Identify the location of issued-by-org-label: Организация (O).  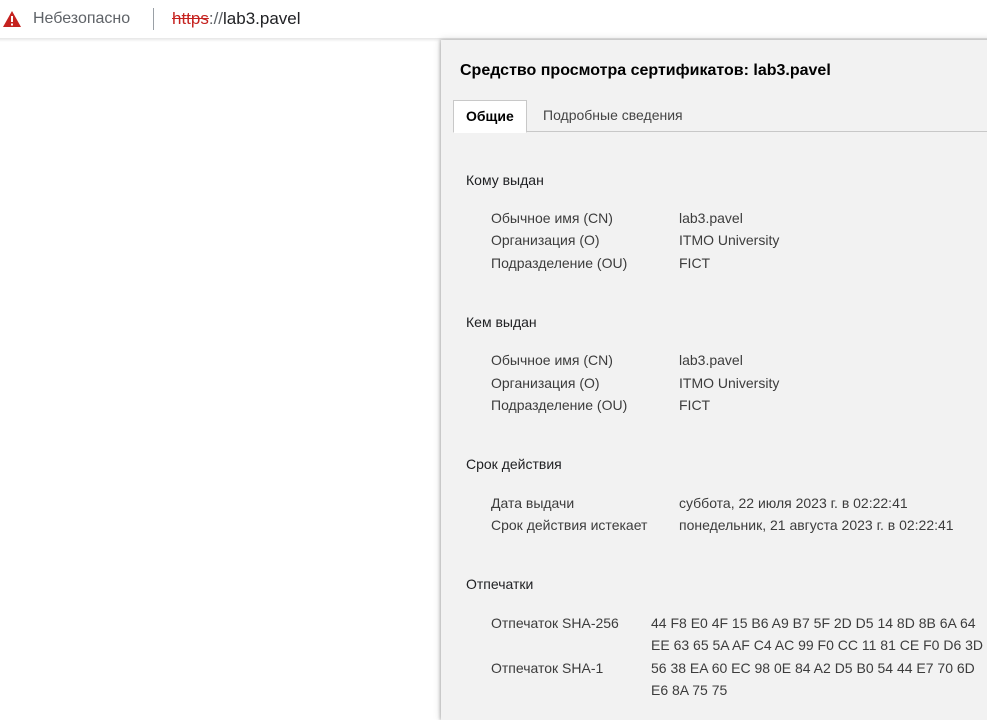
(545, 383).